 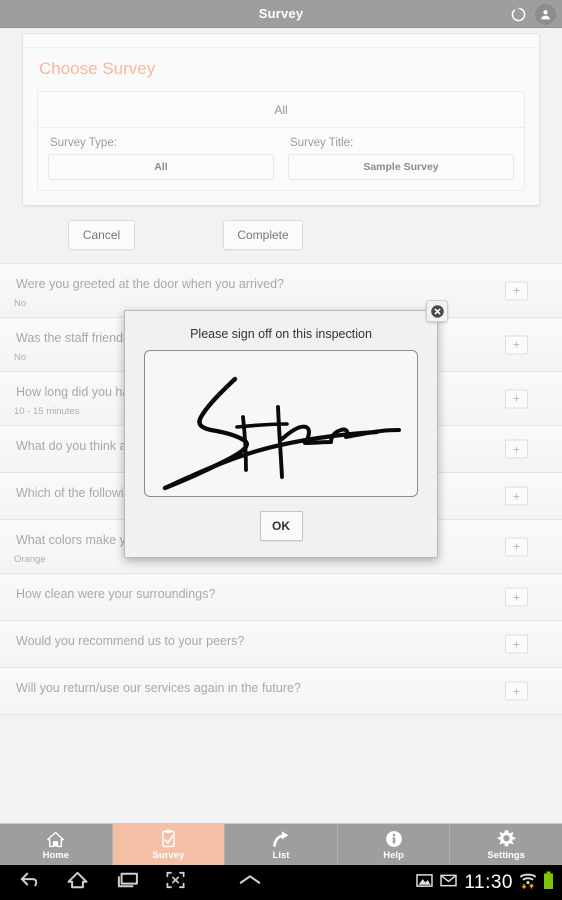 What do you see at coordinates (281, 882) in the screenshot?
I see `android-system-bar: 11:30` at bounding box center [281, 882].